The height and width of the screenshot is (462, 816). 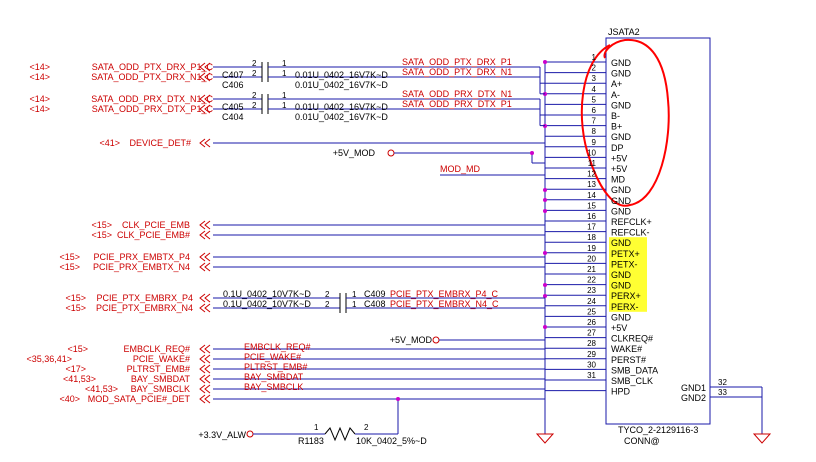 What do you see at coordinates (444, 304) in the screenshot?
I see `pcie-ptx-mid: PCIE_PTX_EMBRX_N4_C` at bounding box center [444, 304].